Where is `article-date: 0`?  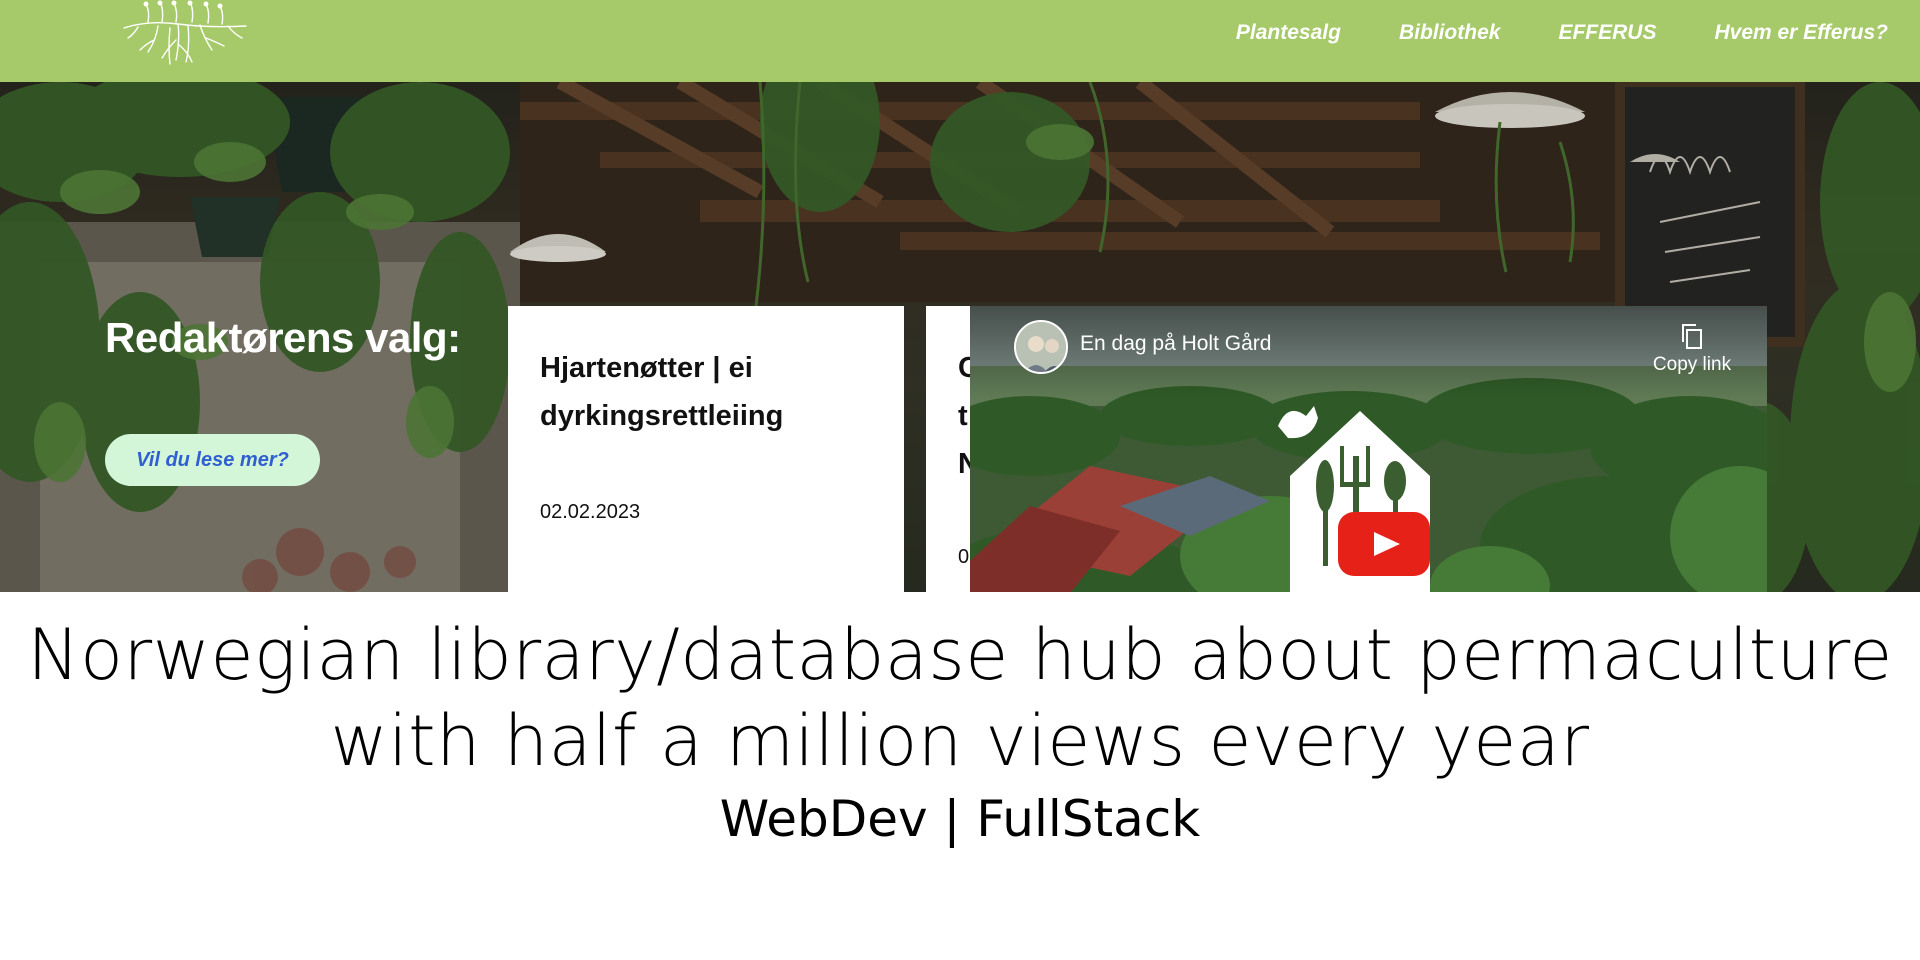
article-date: 0 is located at coordinates (964, 557).